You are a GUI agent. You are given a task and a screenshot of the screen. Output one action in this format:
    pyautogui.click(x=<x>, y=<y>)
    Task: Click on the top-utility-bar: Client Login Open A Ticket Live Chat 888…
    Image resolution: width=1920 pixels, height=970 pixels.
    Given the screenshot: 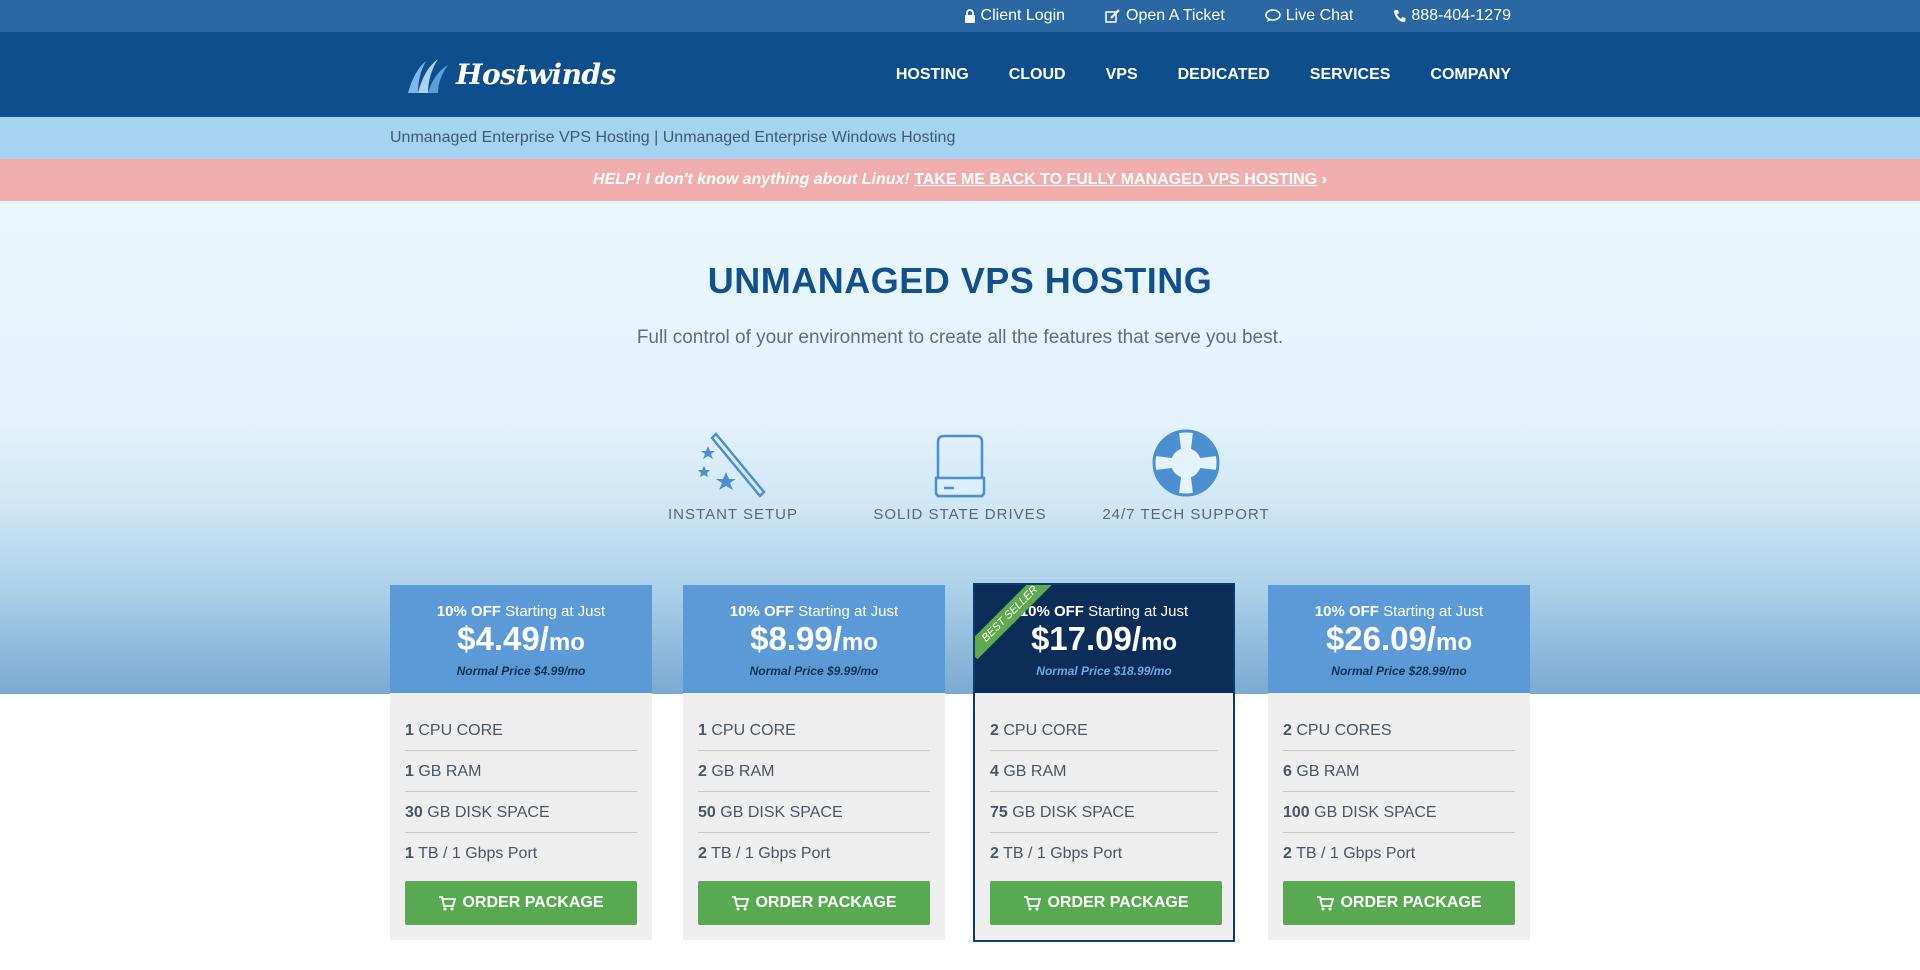 What is the action you would take?
    pyautogui.click(x=960, y=16)
    